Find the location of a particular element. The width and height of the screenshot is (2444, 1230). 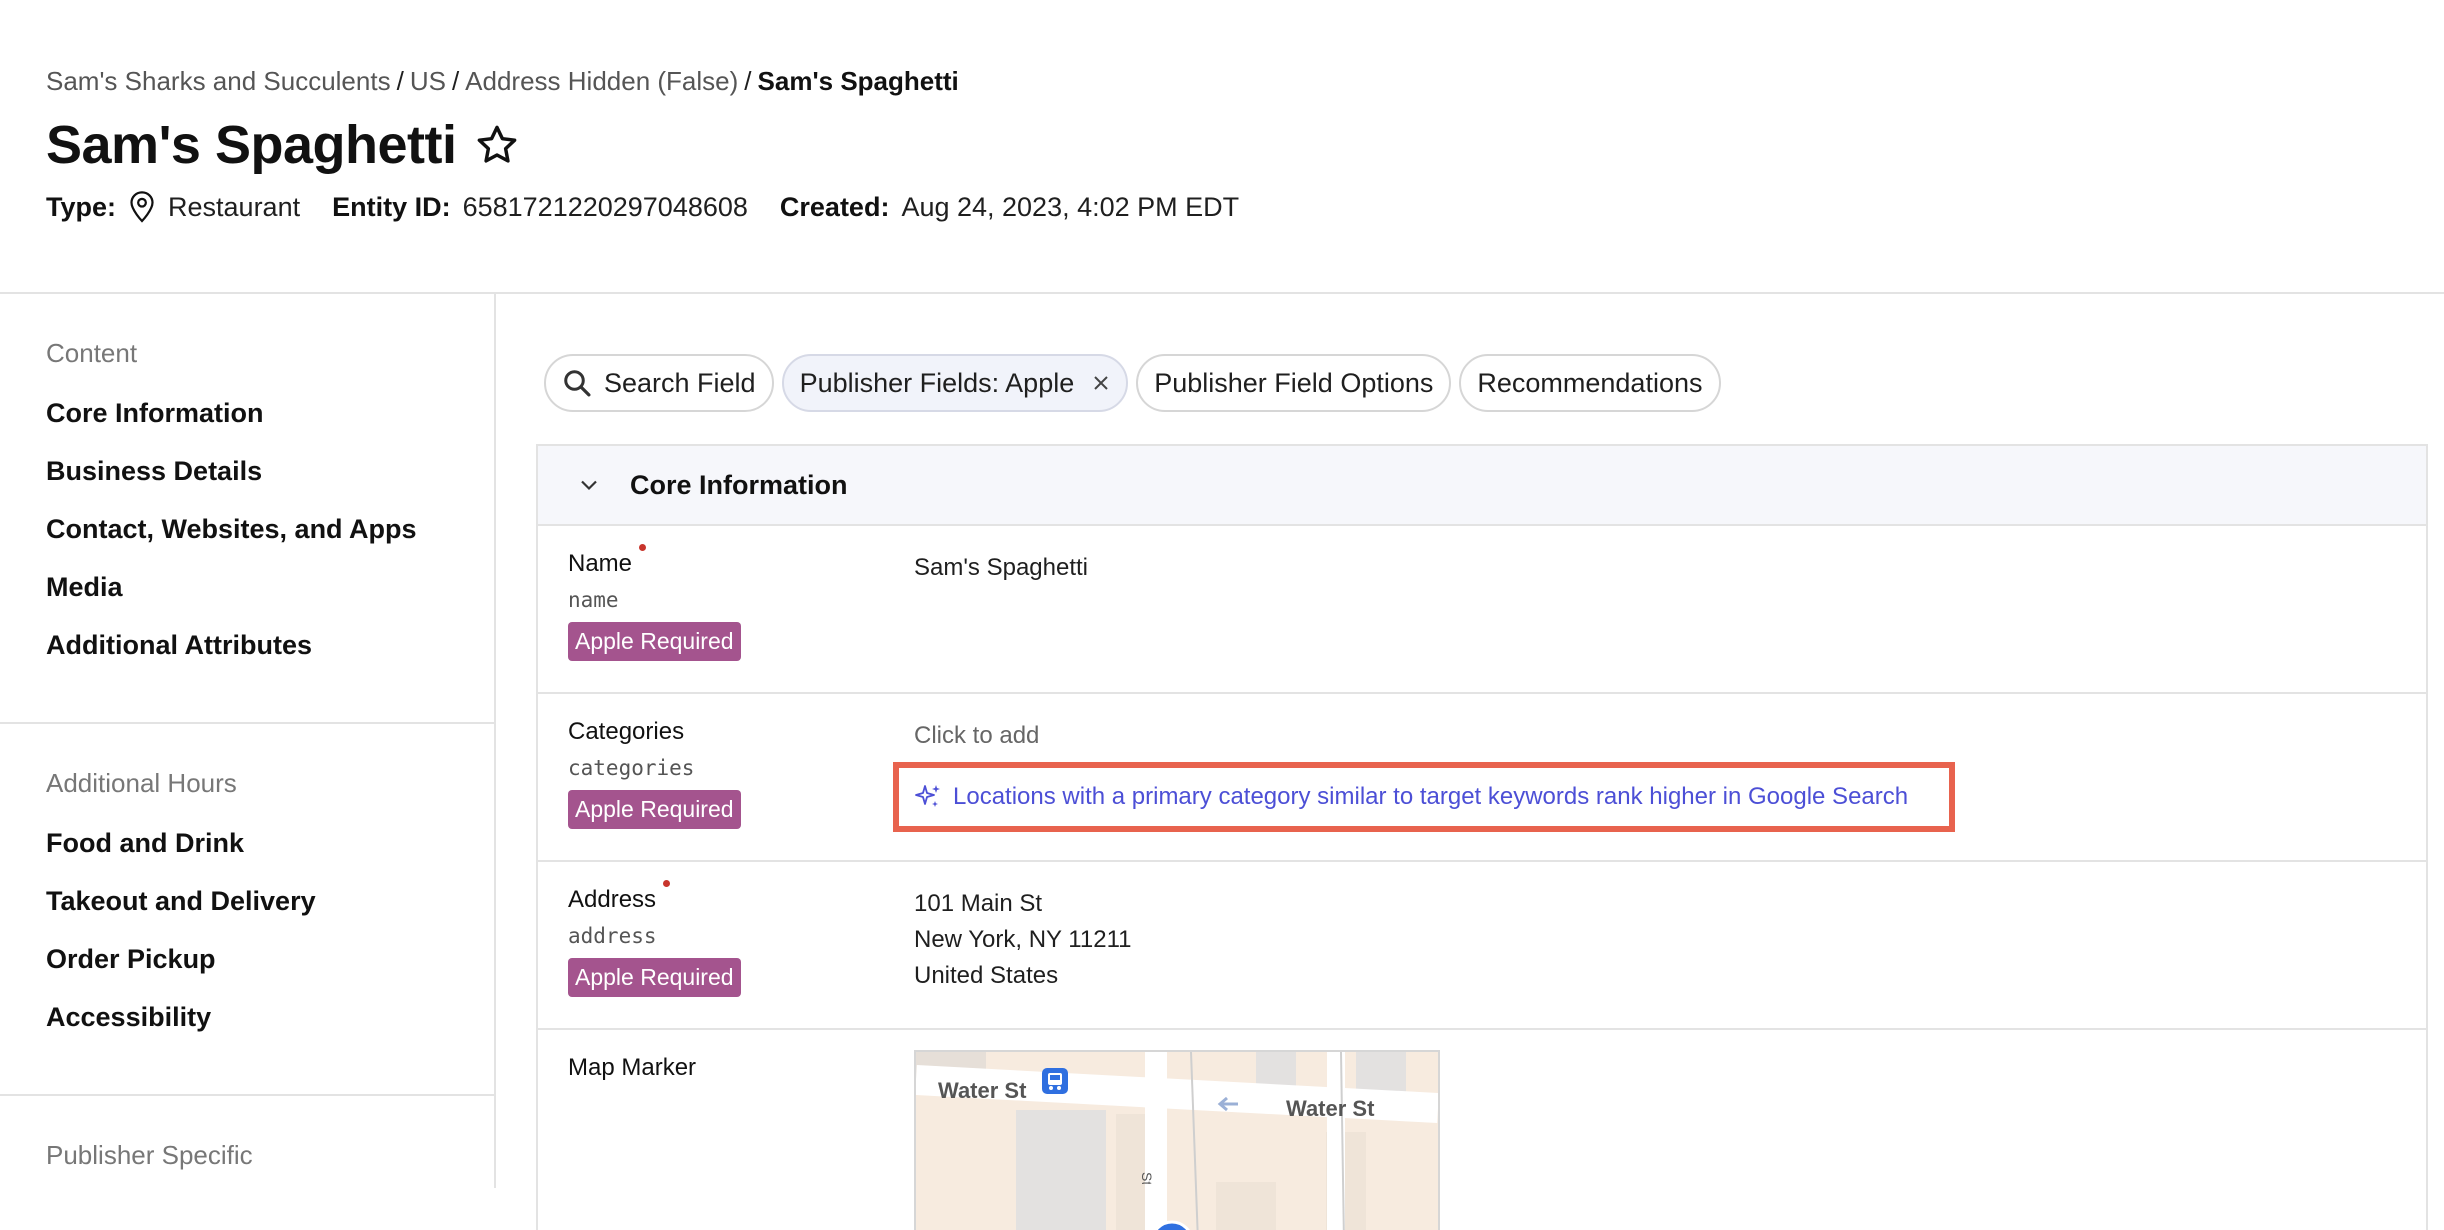

star-icon is located at coordinates (497, 145).